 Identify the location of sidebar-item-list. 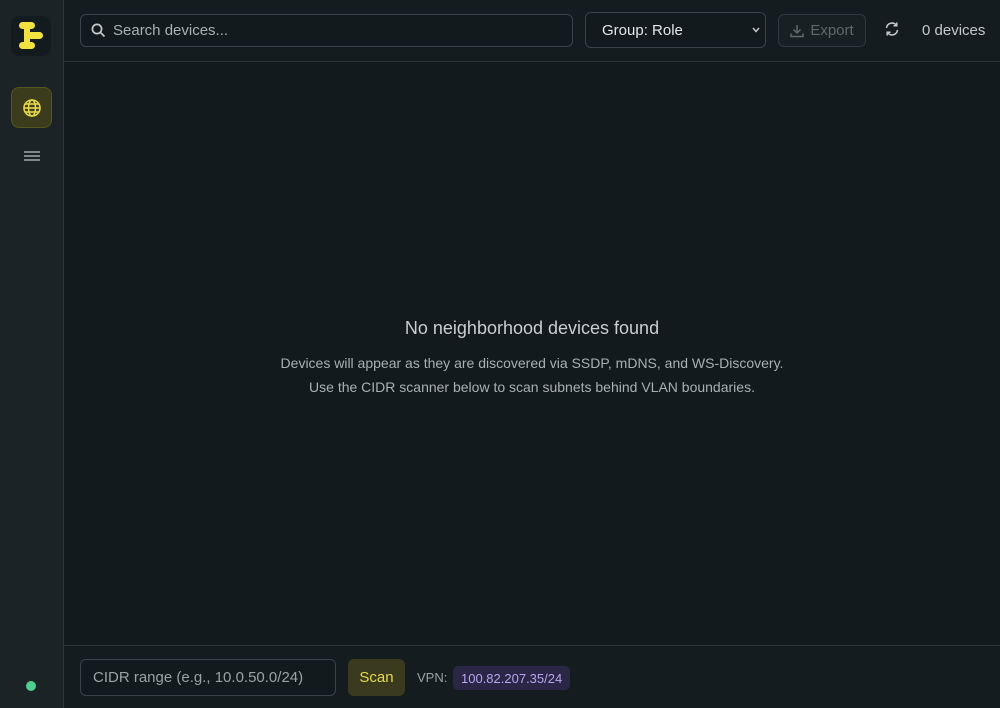
(31, 155).